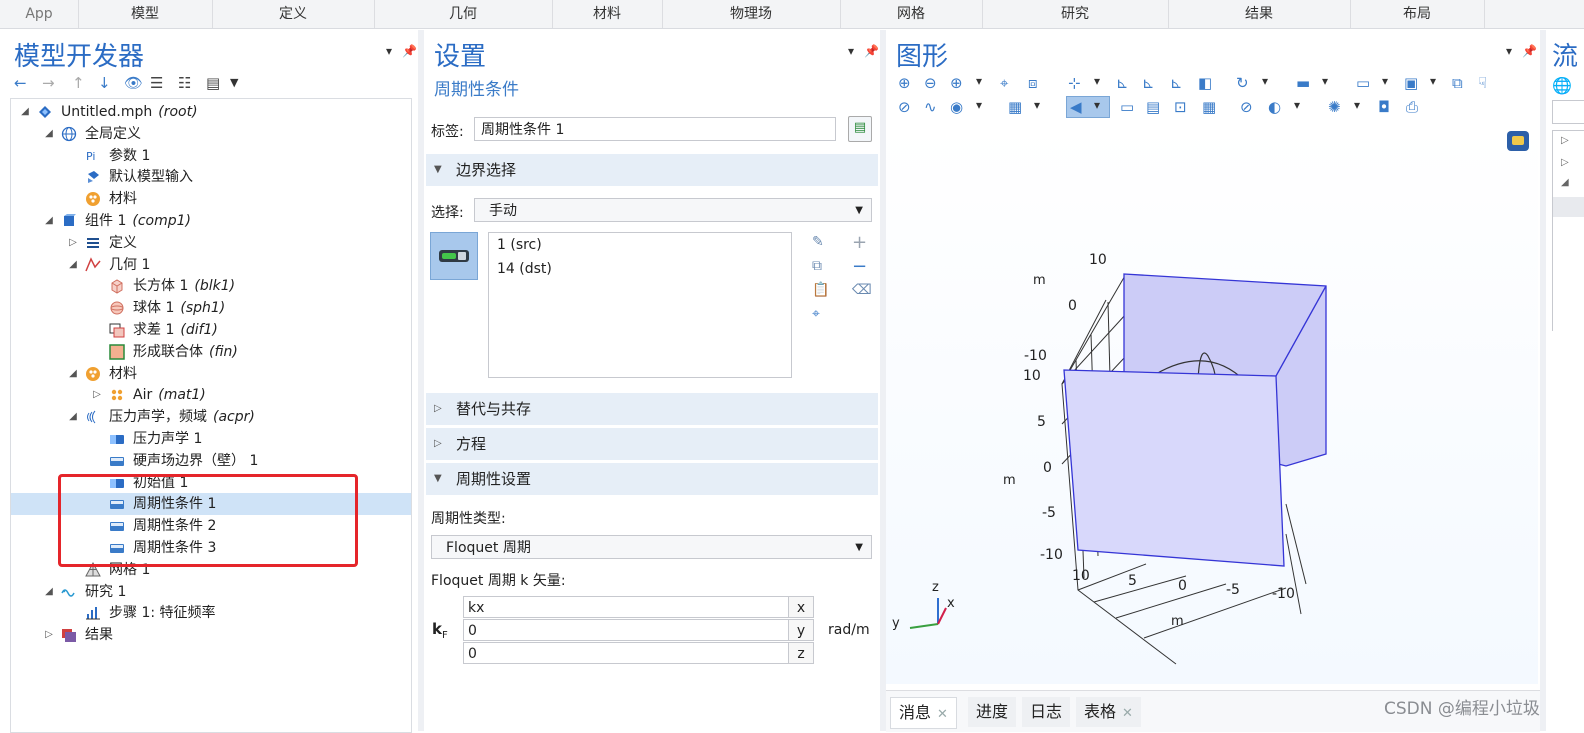 Image resolution: width=1584 pixels, height=733 pixels. Describe the element at coordinates (1015, 107) in the screenshot. I see `view-cube-icon: ▦` at that location.